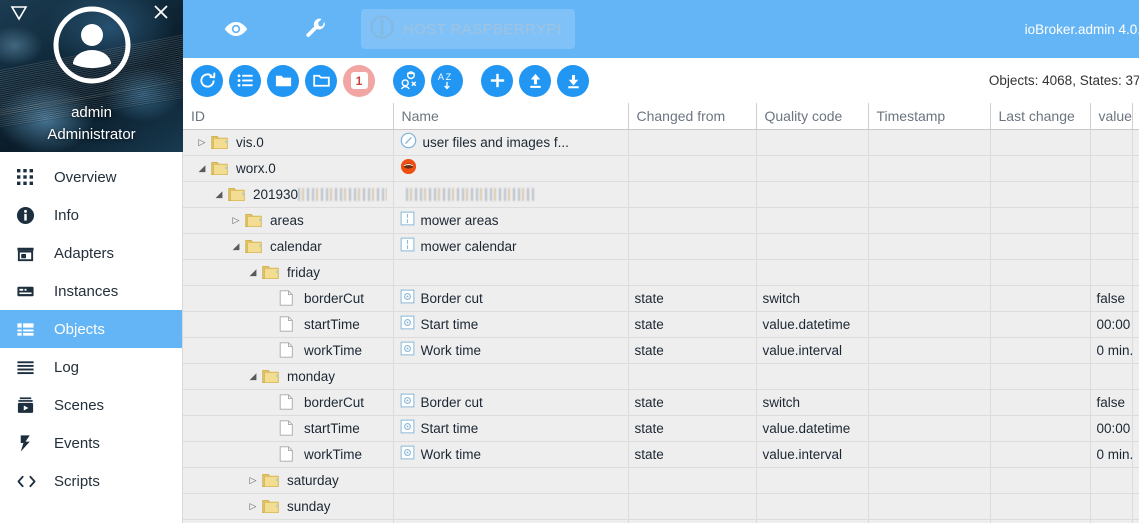 The height and width of the screenshot is (523, 1139). I want to click on avatar, so click(92, 45).